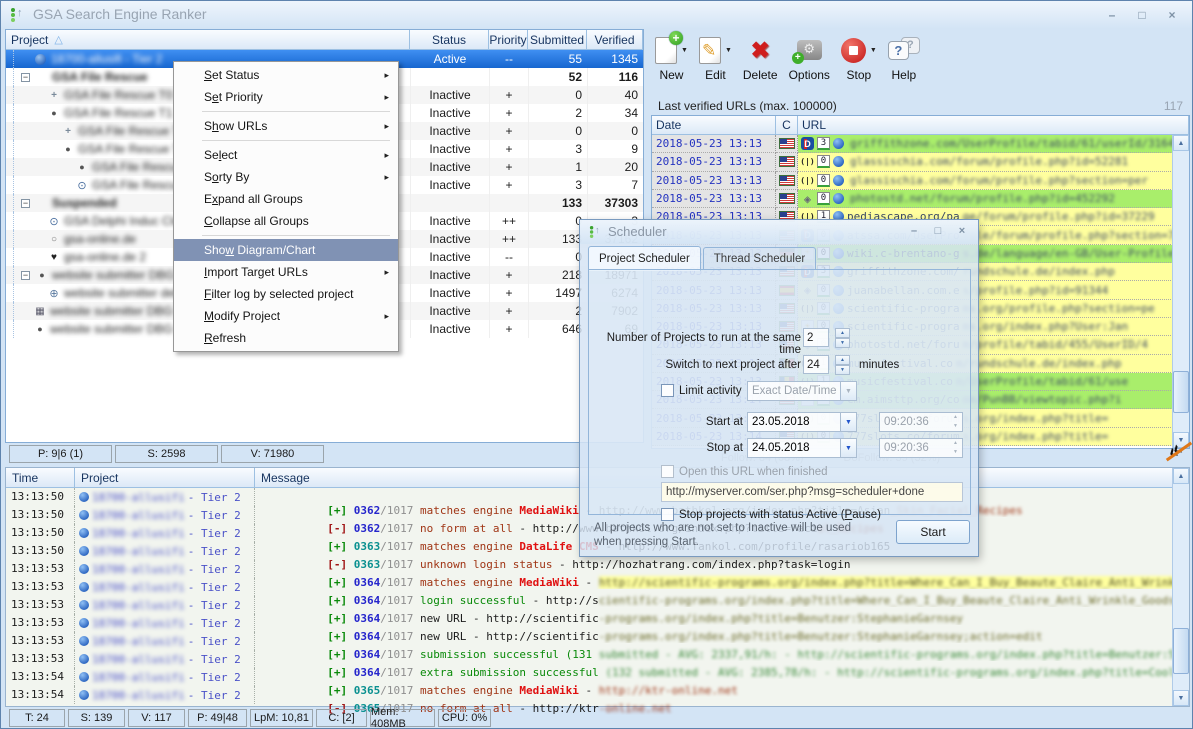 This screenshot has width=1193, height=729. What do you see at coordinates (286, 221) in the screenshot?
I see `context-menu-item: Collapse all Groups ▸` at bounding box center [286, 221].